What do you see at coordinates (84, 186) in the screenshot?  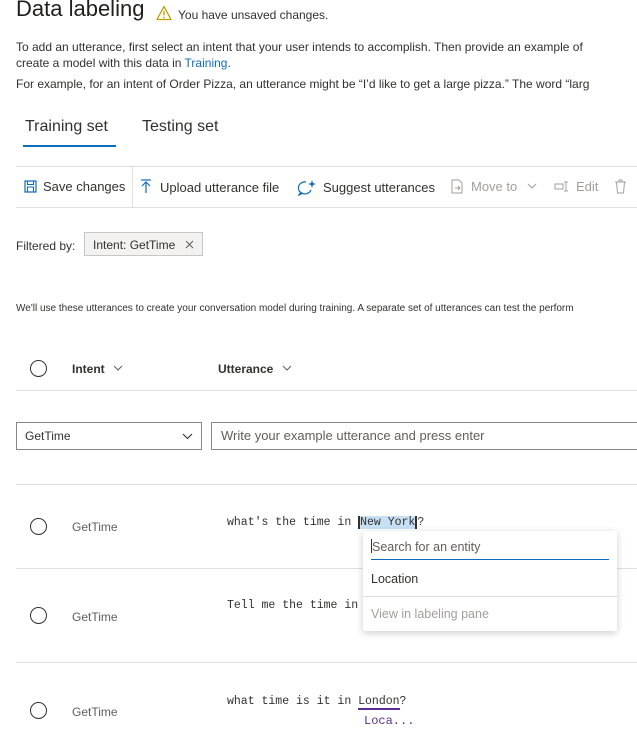 I see `save-changes-label: Save changes` at bounding box center [84, 186].